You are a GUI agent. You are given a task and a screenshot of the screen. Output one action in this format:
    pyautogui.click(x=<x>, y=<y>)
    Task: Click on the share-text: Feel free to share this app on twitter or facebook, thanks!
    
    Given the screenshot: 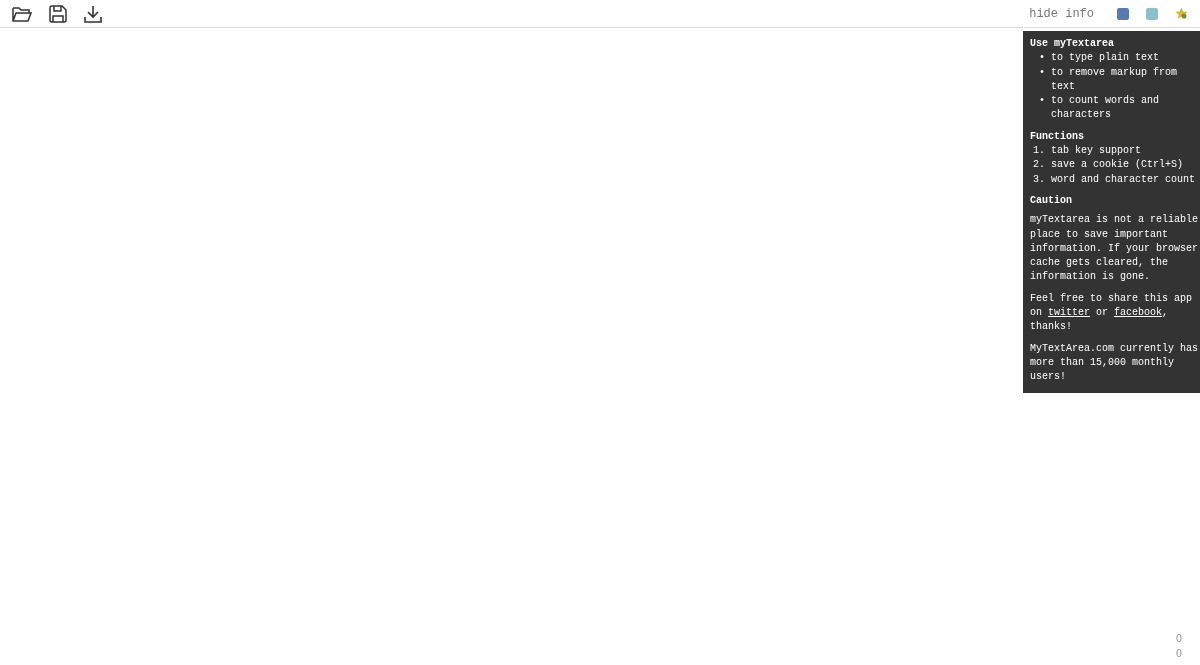 What is the action you would take?
    pyautogui.click(x=1112, y=313)
    